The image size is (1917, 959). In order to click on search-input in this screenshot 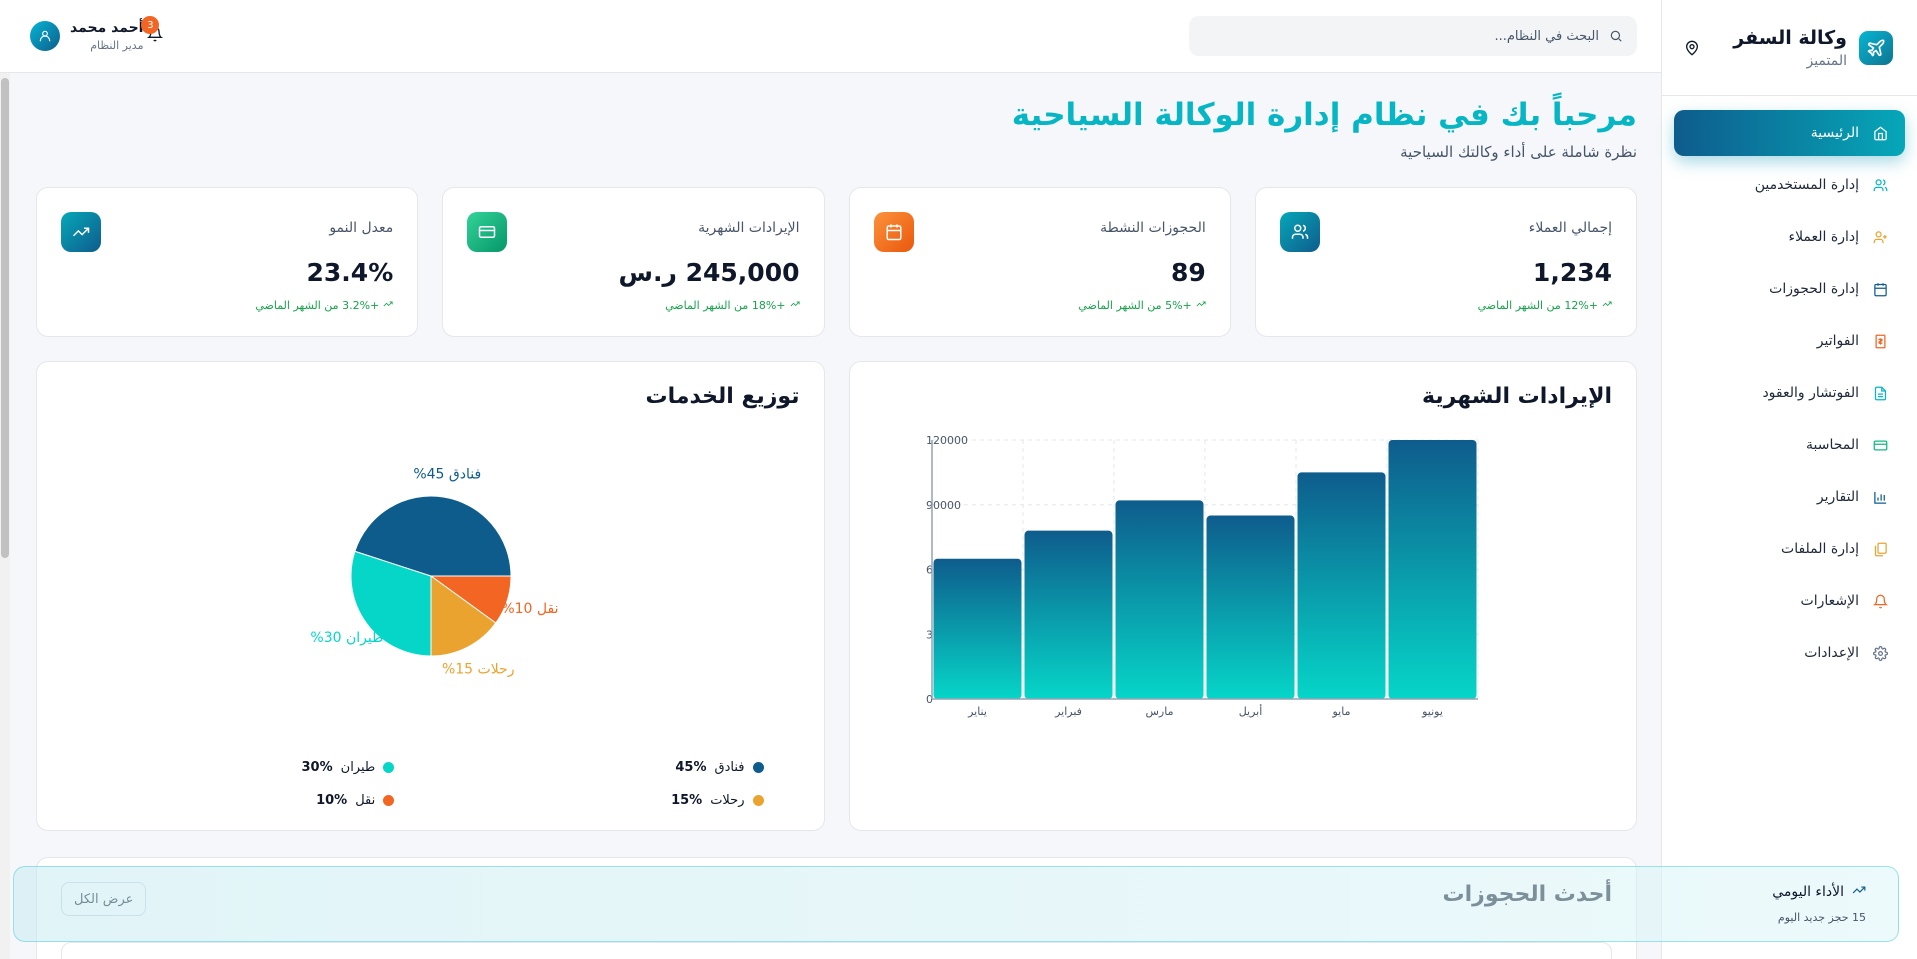, I will do `click(1400, 36)`.